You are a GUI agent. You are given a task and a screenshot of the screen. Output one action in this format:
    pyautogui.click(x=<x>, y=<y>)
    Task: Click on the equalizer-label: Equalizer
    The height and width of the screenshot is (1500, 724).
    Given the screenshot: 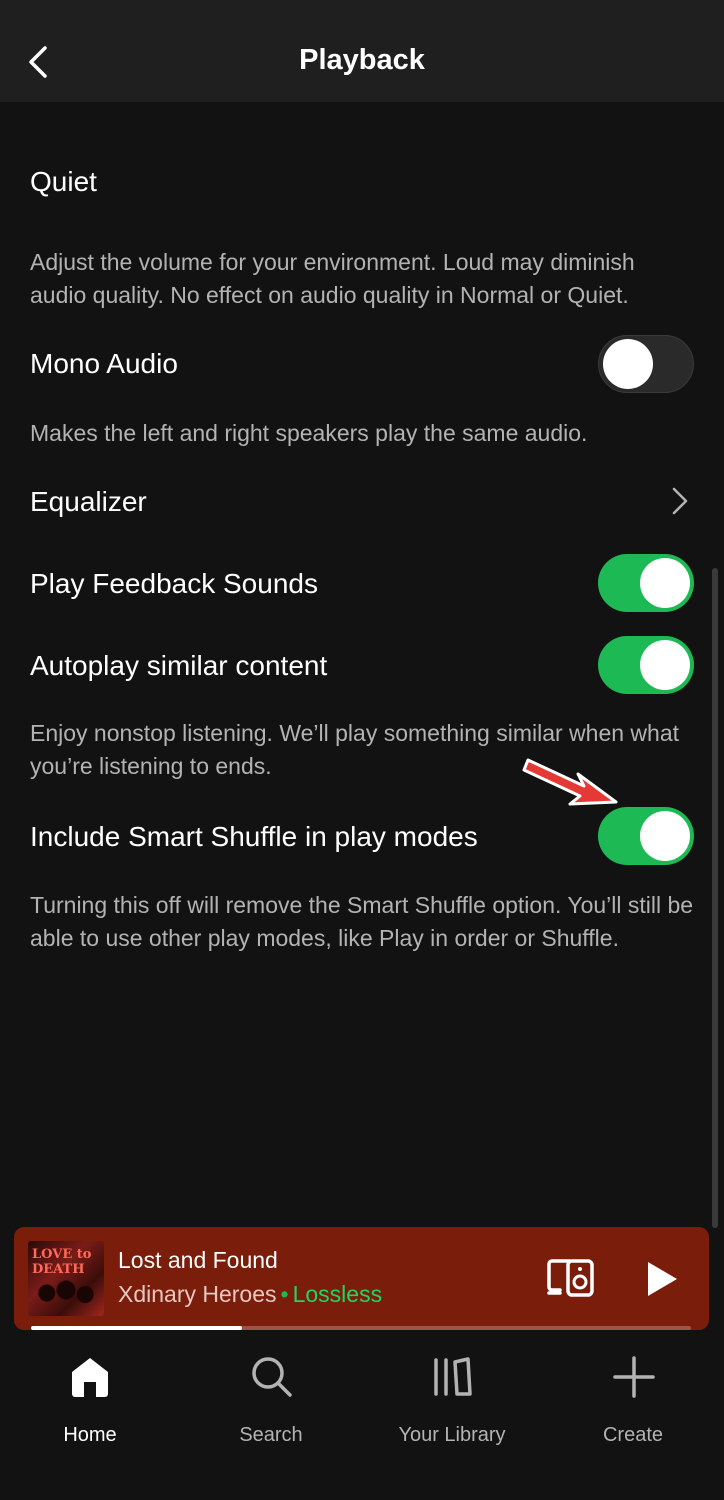 What is the action you would take?
    pyautogui.click(x=88, y=502)
    